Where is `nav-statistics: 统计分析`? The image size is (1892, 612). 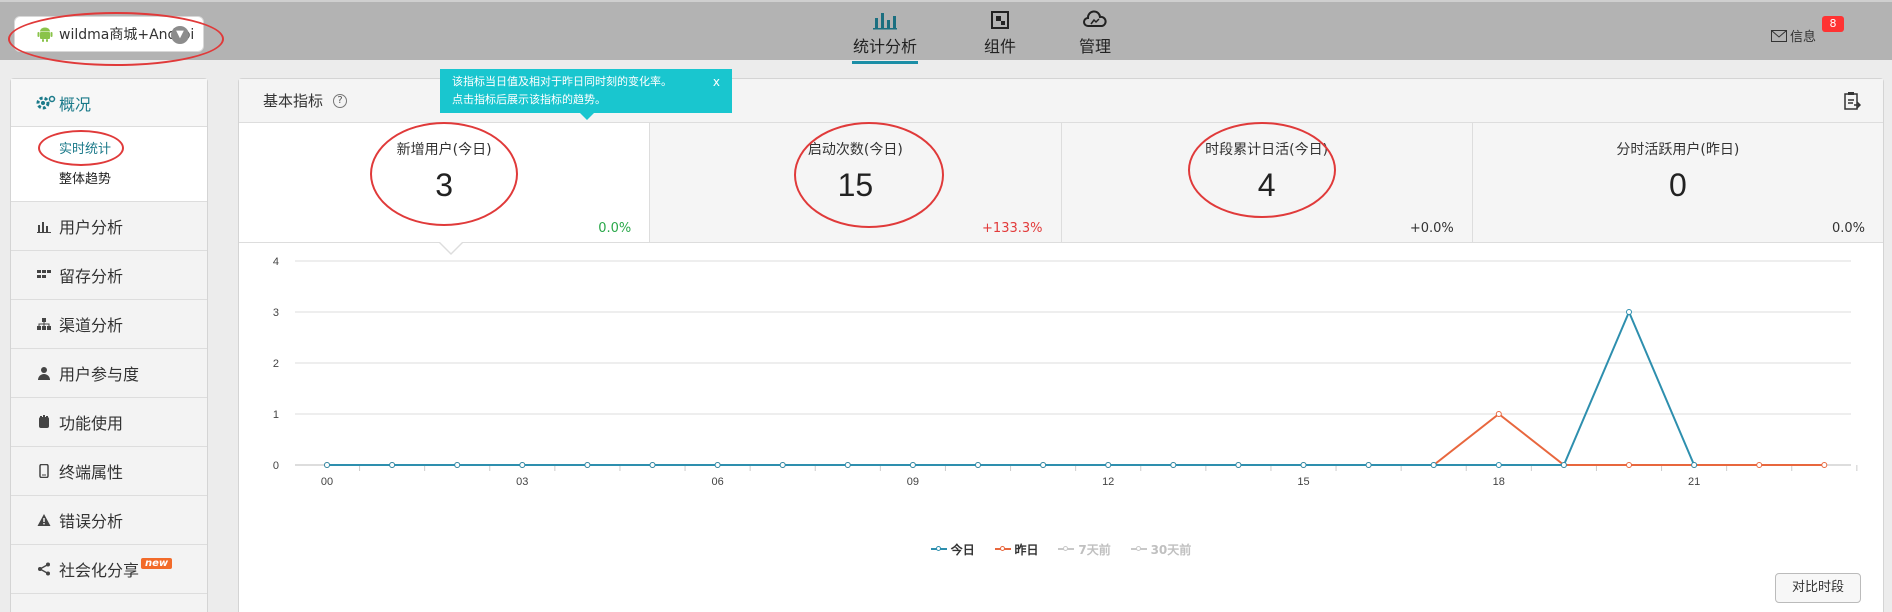 nav-statistics: 统计分析 is located at coordinates (885, 37).